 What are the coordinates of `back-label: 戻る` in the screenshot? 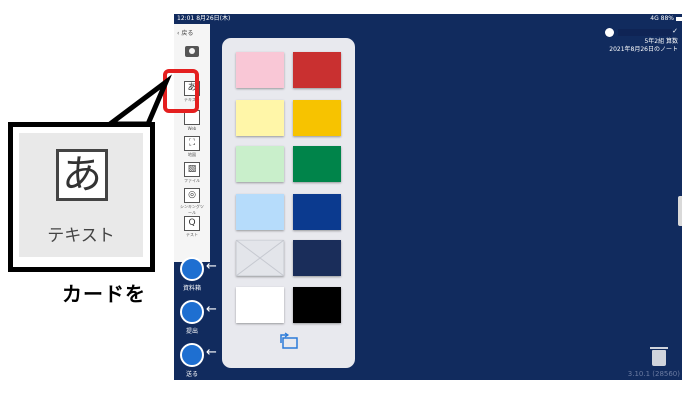 It's located at (187, 33).